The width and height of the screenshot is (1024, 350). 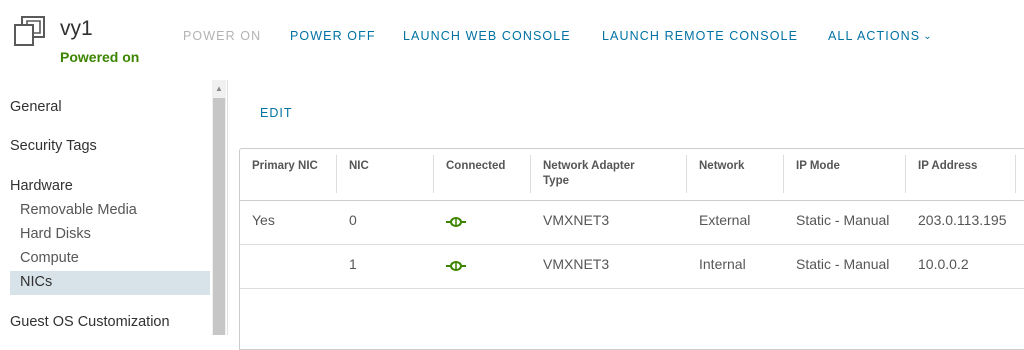 I want to click on column-header-nic: NIC, so click(x=359, y=166).